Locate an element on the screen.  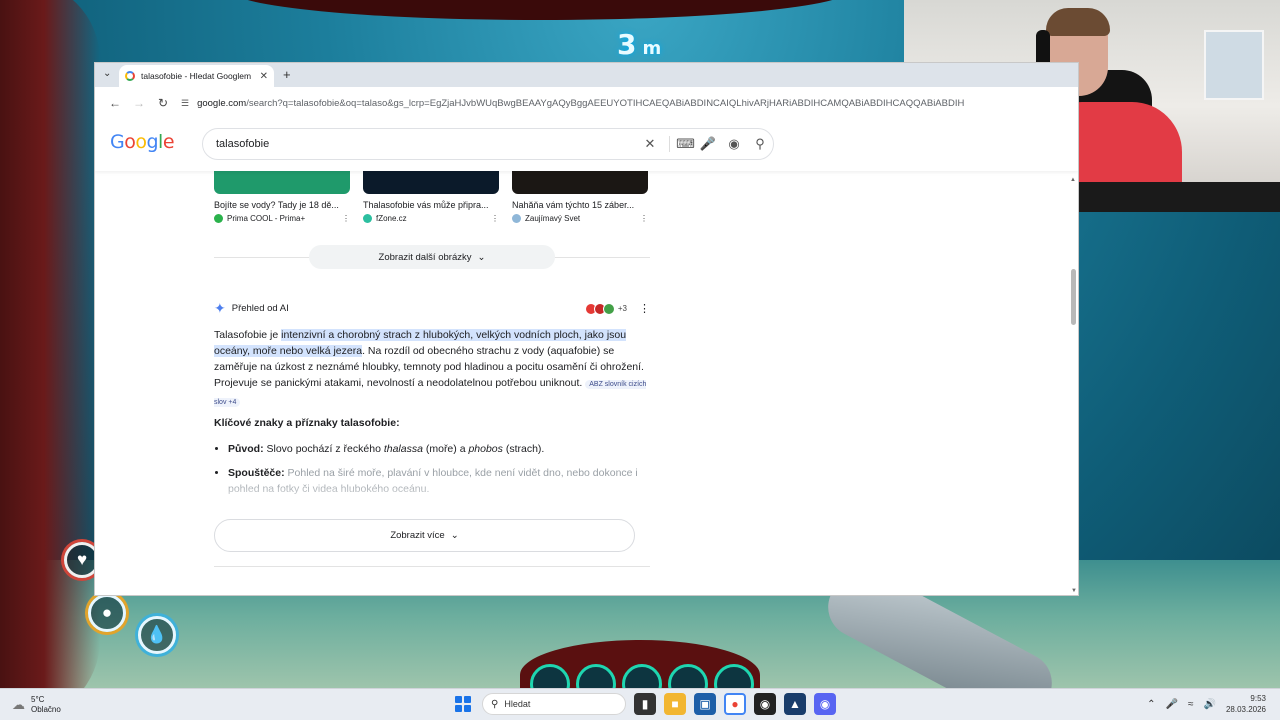
water-meter: 💧 is located at coordinates (157, 635).